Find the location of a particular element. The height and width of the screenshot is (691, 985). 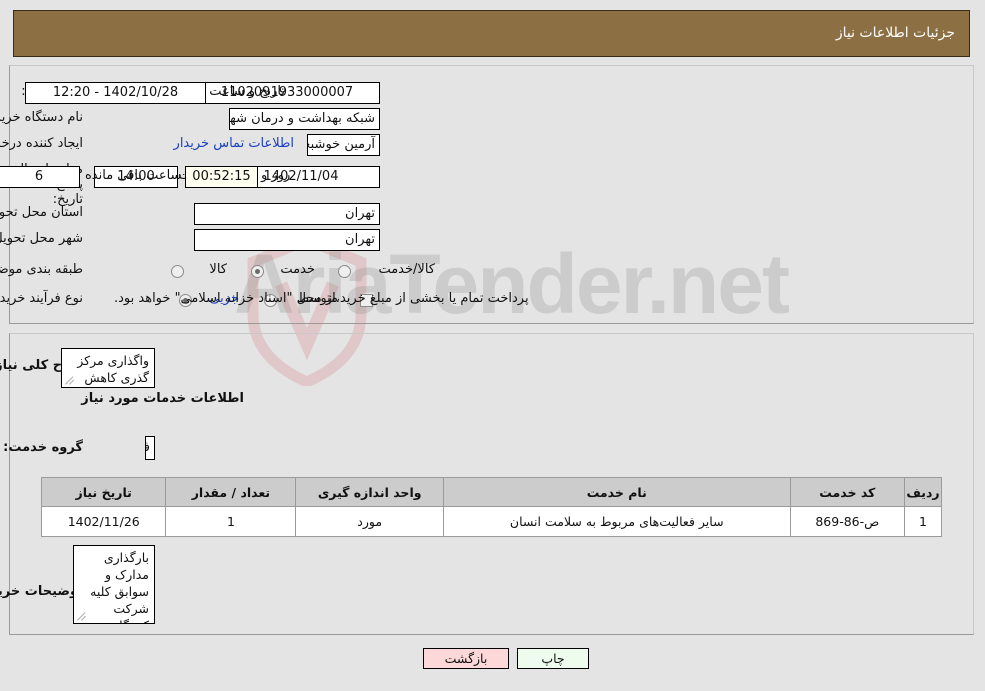

province-value: تهران is located at coordinates (288, 214).